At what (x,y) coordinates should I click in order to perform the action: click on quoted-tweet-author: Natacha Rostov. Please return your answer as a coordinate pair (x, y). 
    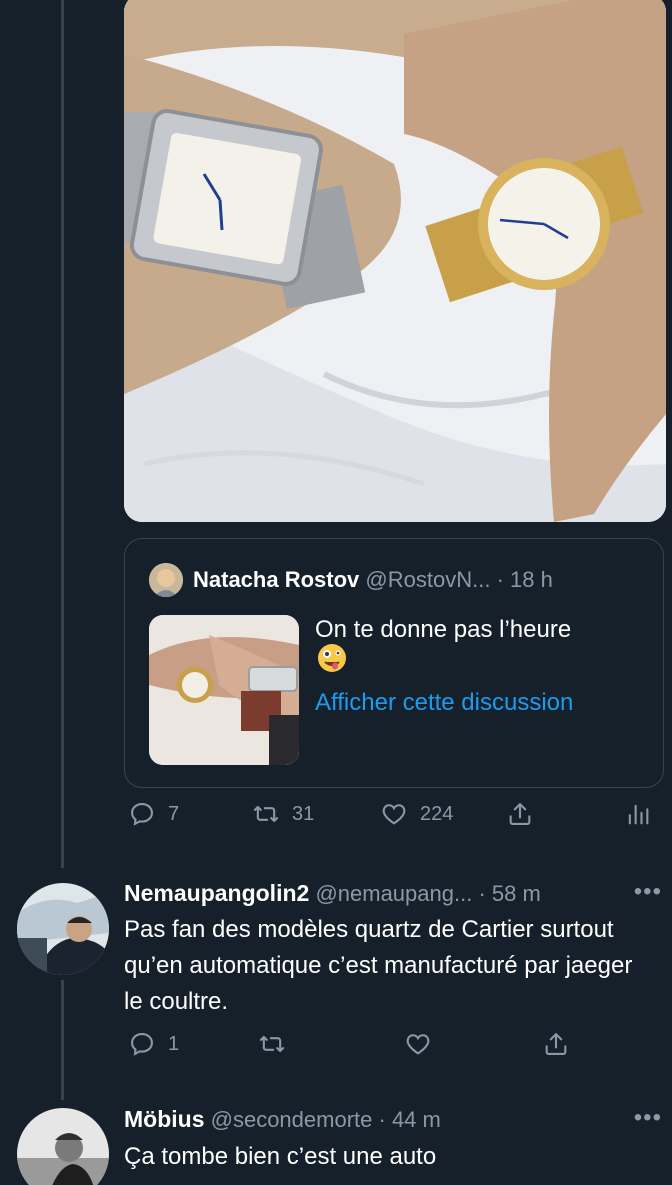
    Looking at the image, I should click on (276, 579).